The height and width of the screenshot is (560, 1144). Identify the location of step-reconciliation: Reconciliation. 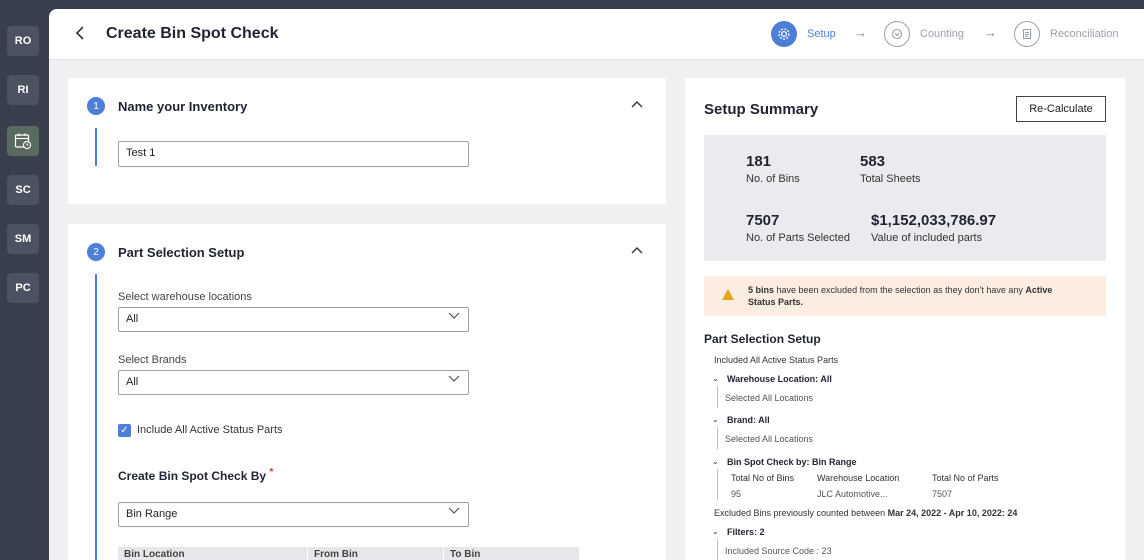
(1066, 34).